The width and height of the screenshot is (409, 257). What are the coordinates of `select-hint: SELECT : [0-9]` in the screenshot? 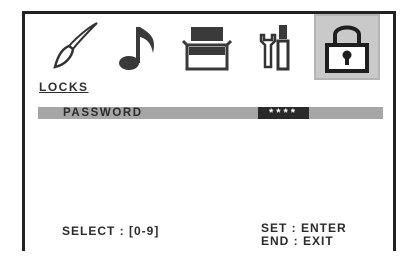 It's located at (111, 231).